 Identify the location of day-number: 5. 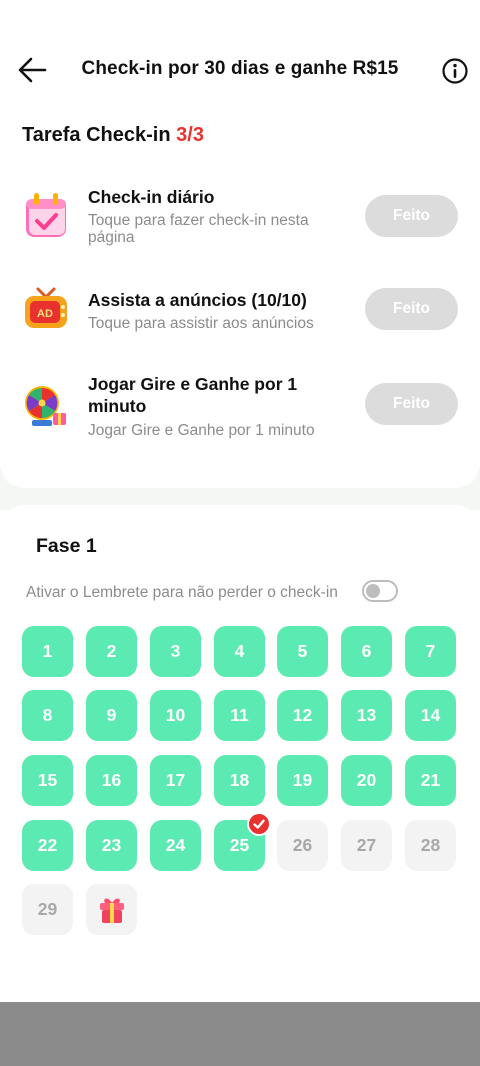
(302, 651).